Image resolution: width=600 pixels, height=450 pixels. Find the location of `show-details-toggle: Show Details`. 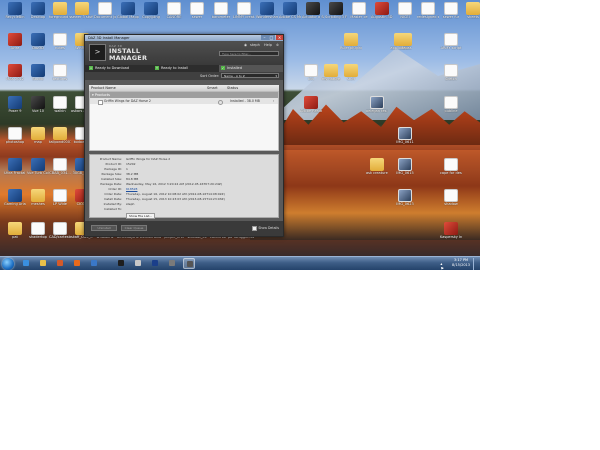

show-details-toggle: Show Details is located at coordinates (265, 228).